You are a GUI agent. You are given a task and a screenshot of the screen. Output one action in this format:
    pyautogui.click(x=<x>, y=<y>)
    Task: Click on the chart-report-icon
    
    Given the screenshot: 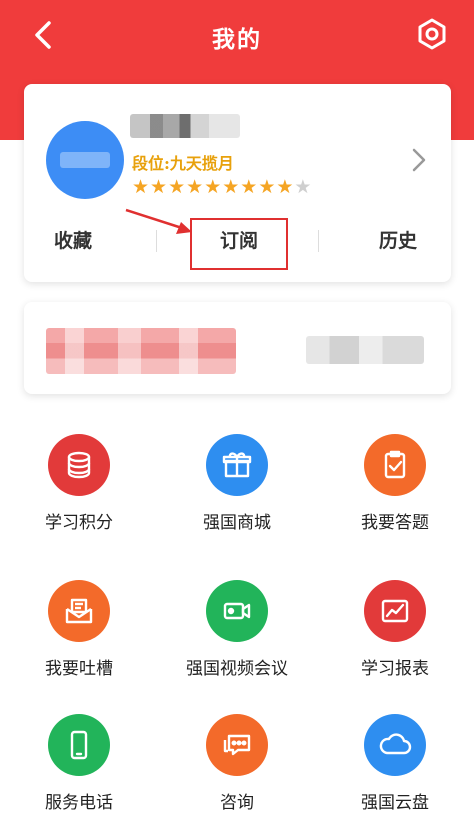 What is the action you would take?
    pyautogui.click(x=395, y=611)
    